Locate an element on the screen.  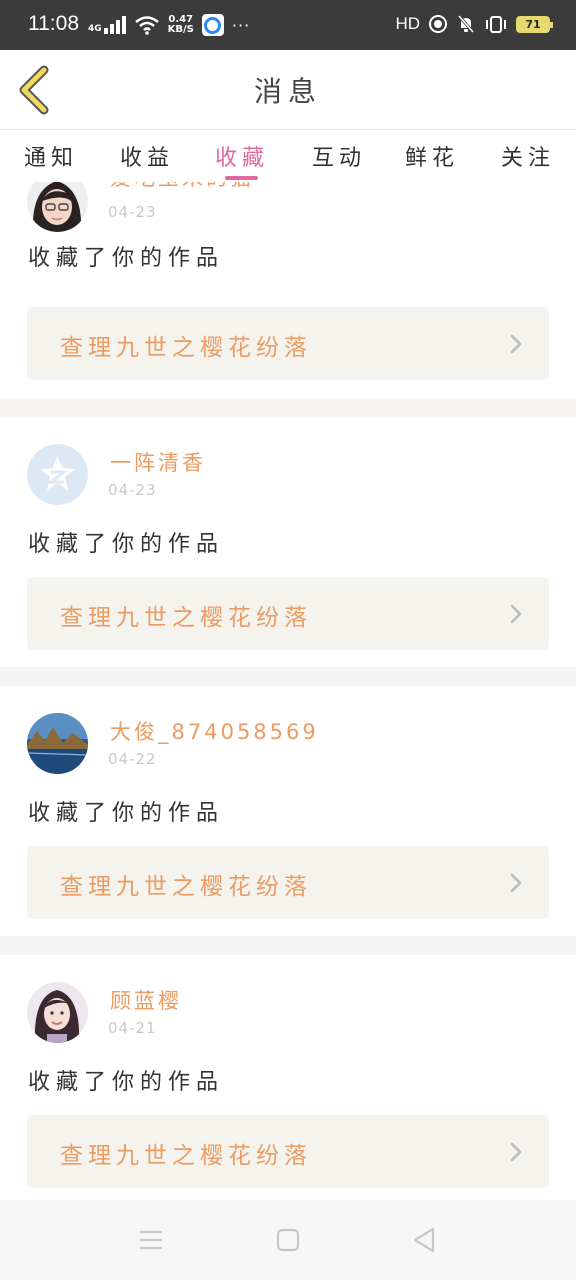
message-date: 04-21 is located at coordinates (132, 1028).